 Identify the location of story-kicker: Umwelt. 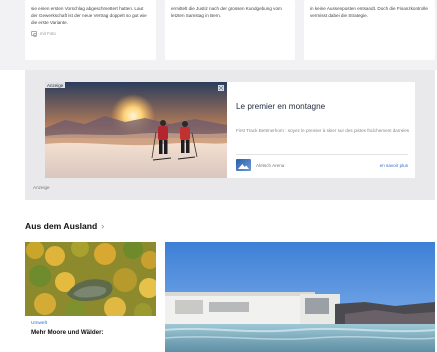
(39, 323).